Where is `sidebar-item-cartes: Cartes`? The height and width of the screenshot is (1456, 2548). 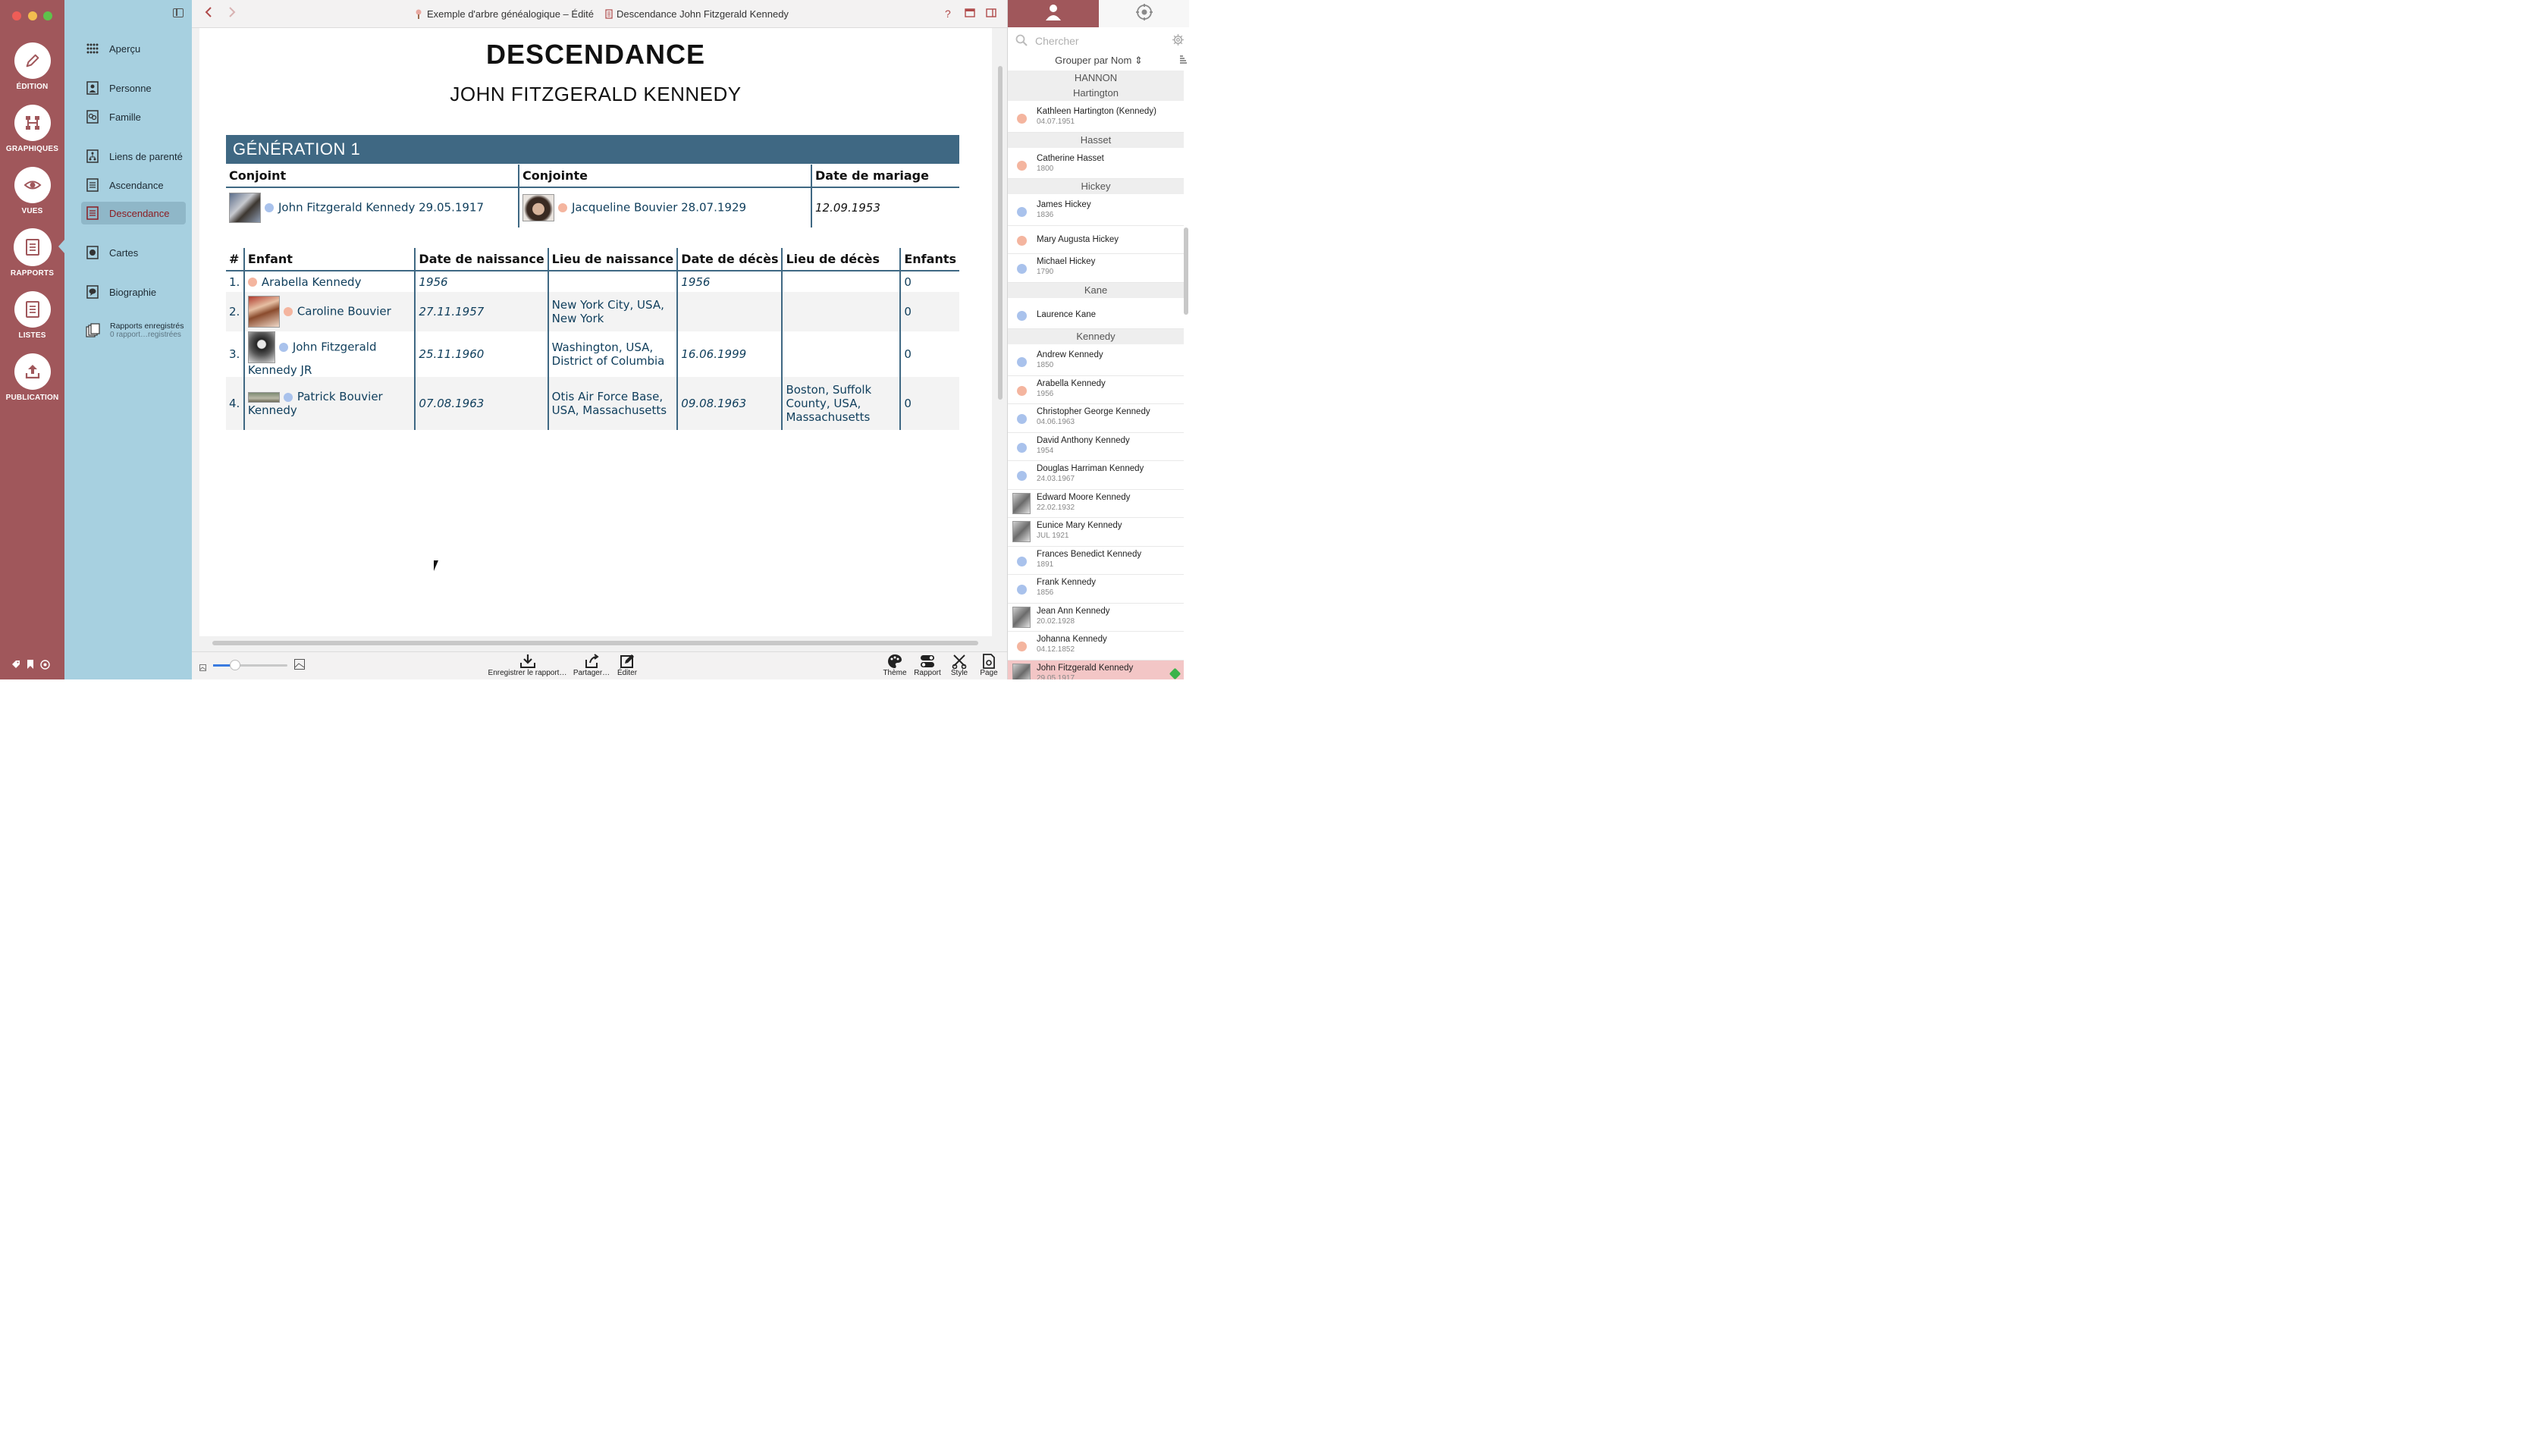
sidebar-item-cartes: Cartes is located at coordinates (133, 252).